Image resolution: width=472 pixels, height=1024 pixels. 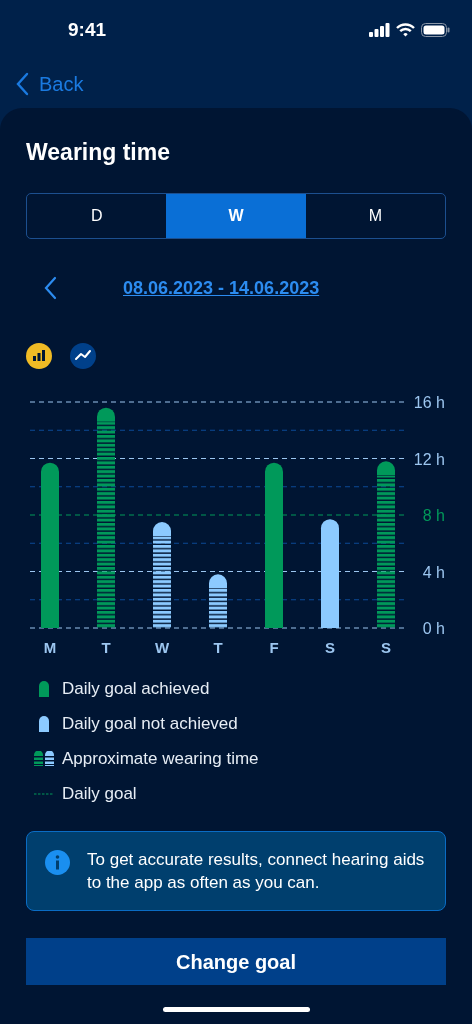 I want to click on legend-label: Daily goal, so click(x=99, y=793).